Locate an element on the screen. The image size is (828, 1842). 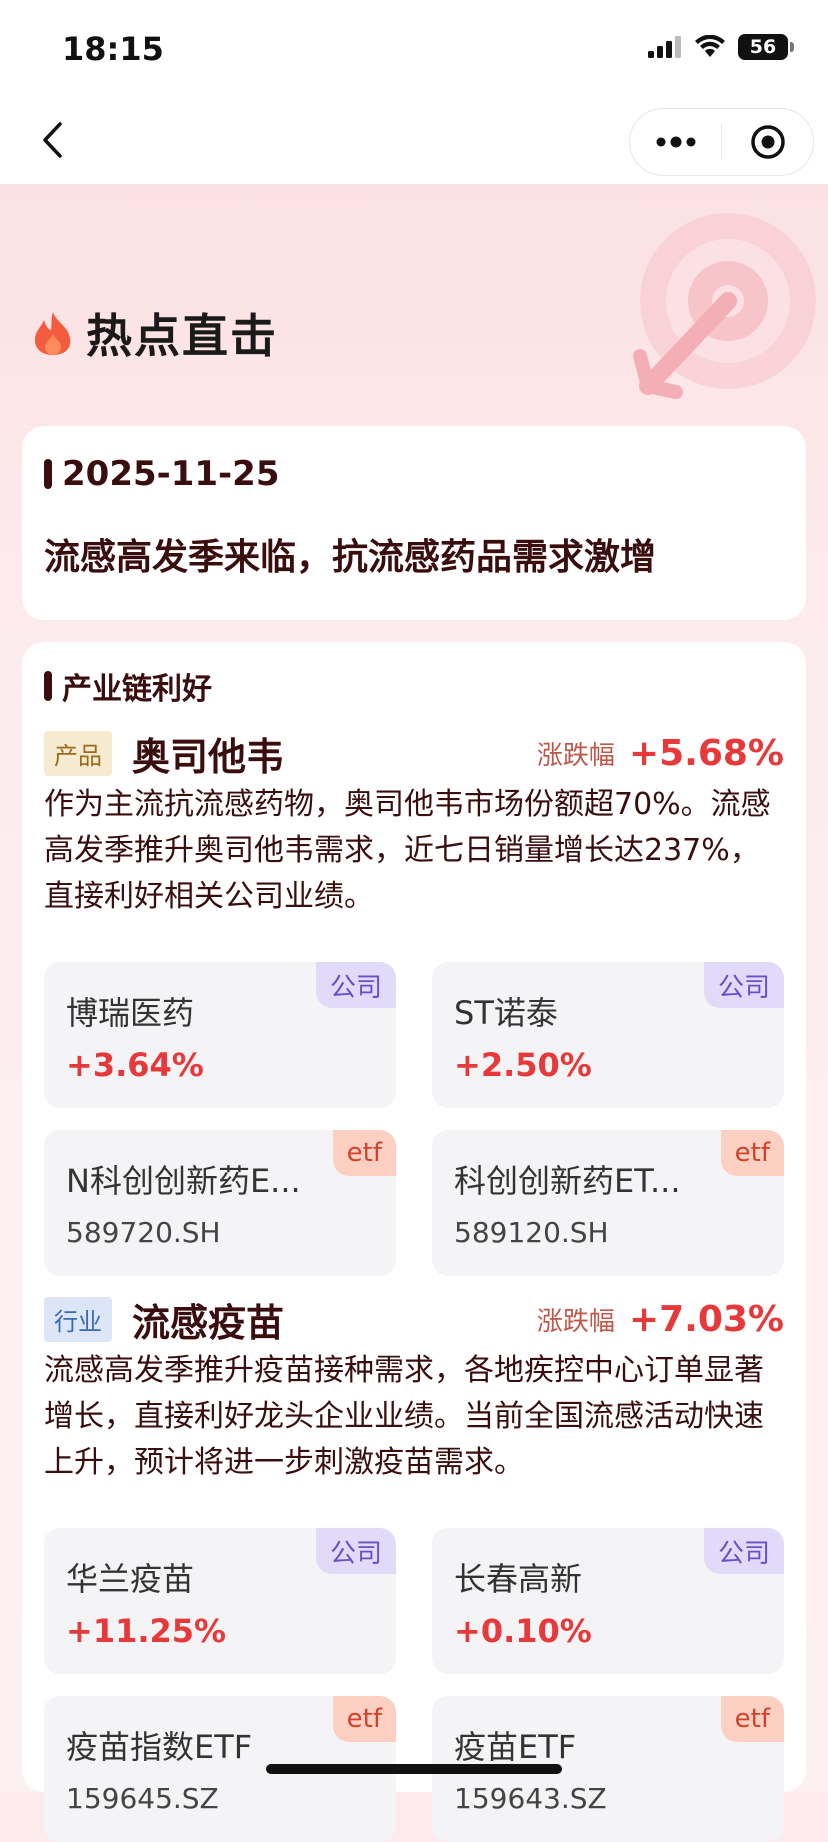
etf-tile: etf 科创创新药ET... 589120.SH is located at coordinates (608, 1203).